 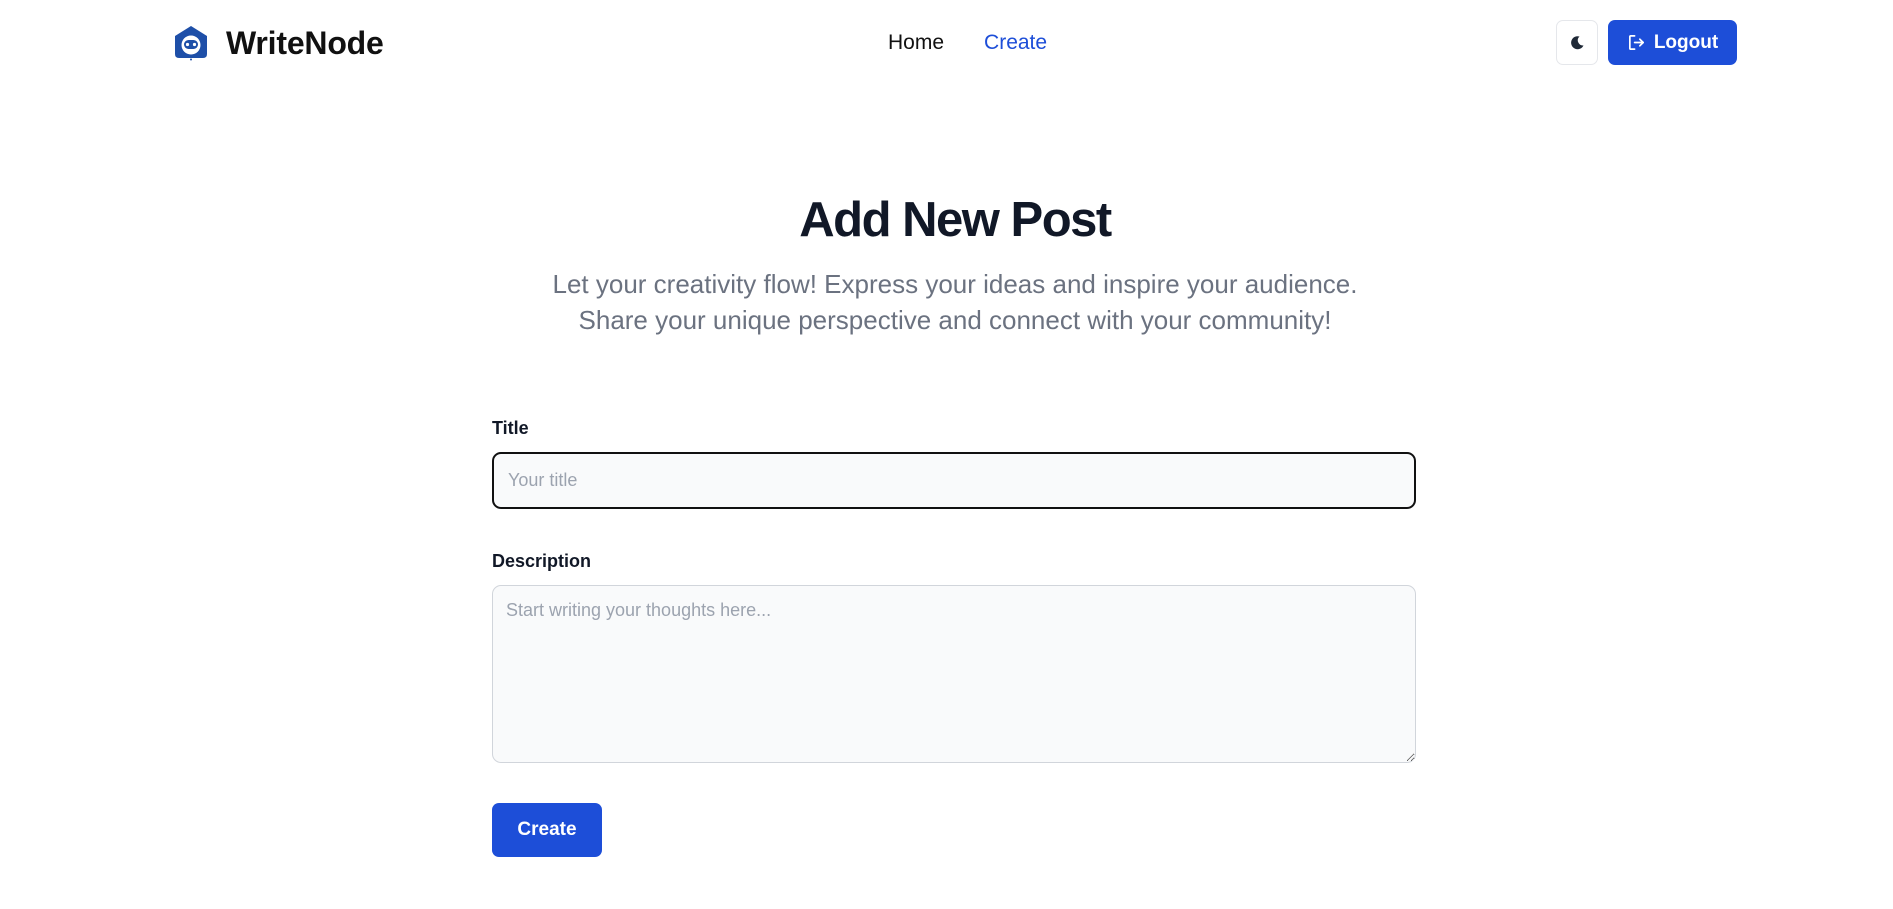 I want to click on nav-link-home: Home, so click(x=916, y=43).